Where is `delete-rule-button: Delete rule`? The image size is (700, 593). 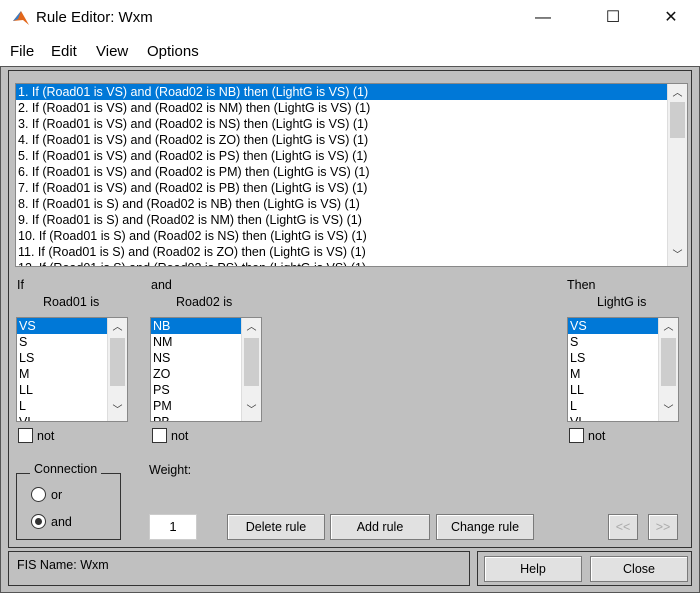 delete-rule-button: Delete rule is located at coordinates (276, 527).